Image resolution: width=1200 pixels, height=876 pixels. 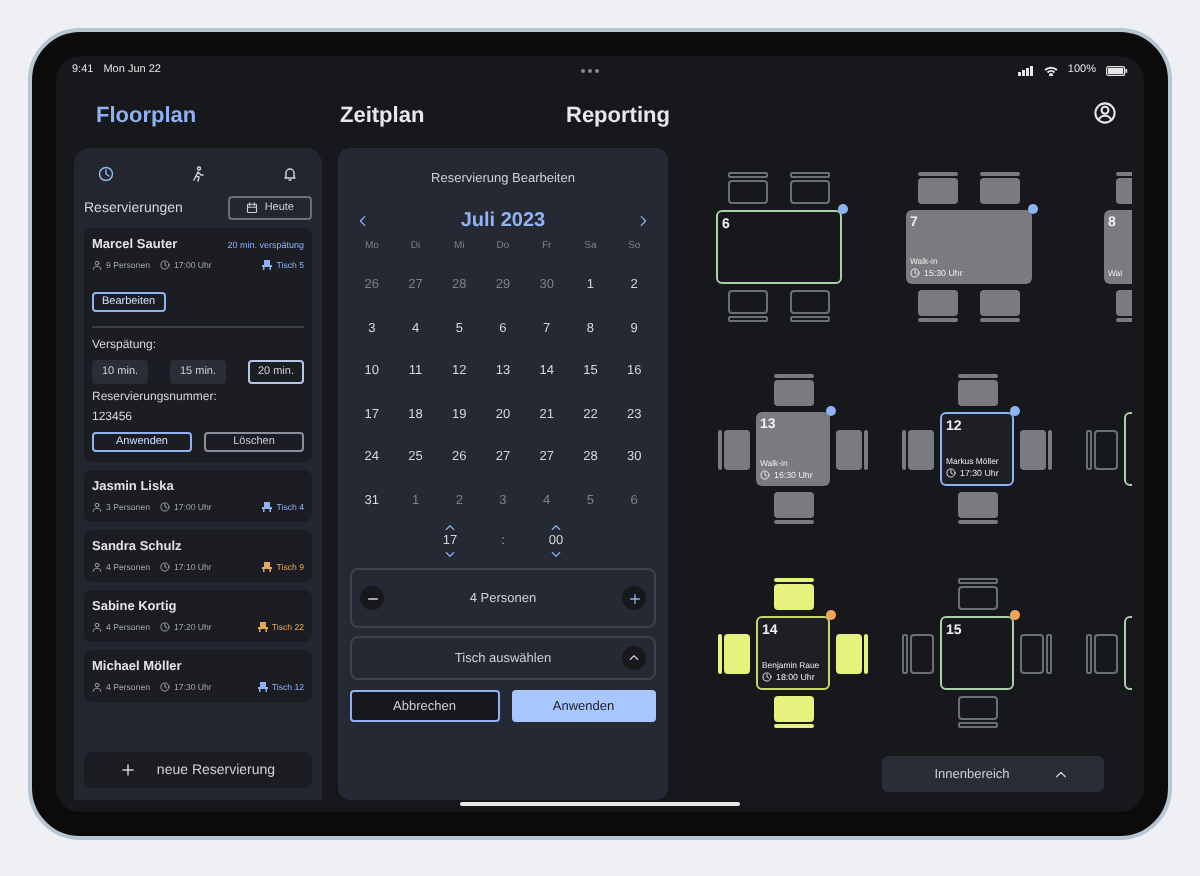 What do you see at coordinates (146, 116) in the screenshot?
I see `nav-tab: Floorplan` at bounding box center [146, 116].